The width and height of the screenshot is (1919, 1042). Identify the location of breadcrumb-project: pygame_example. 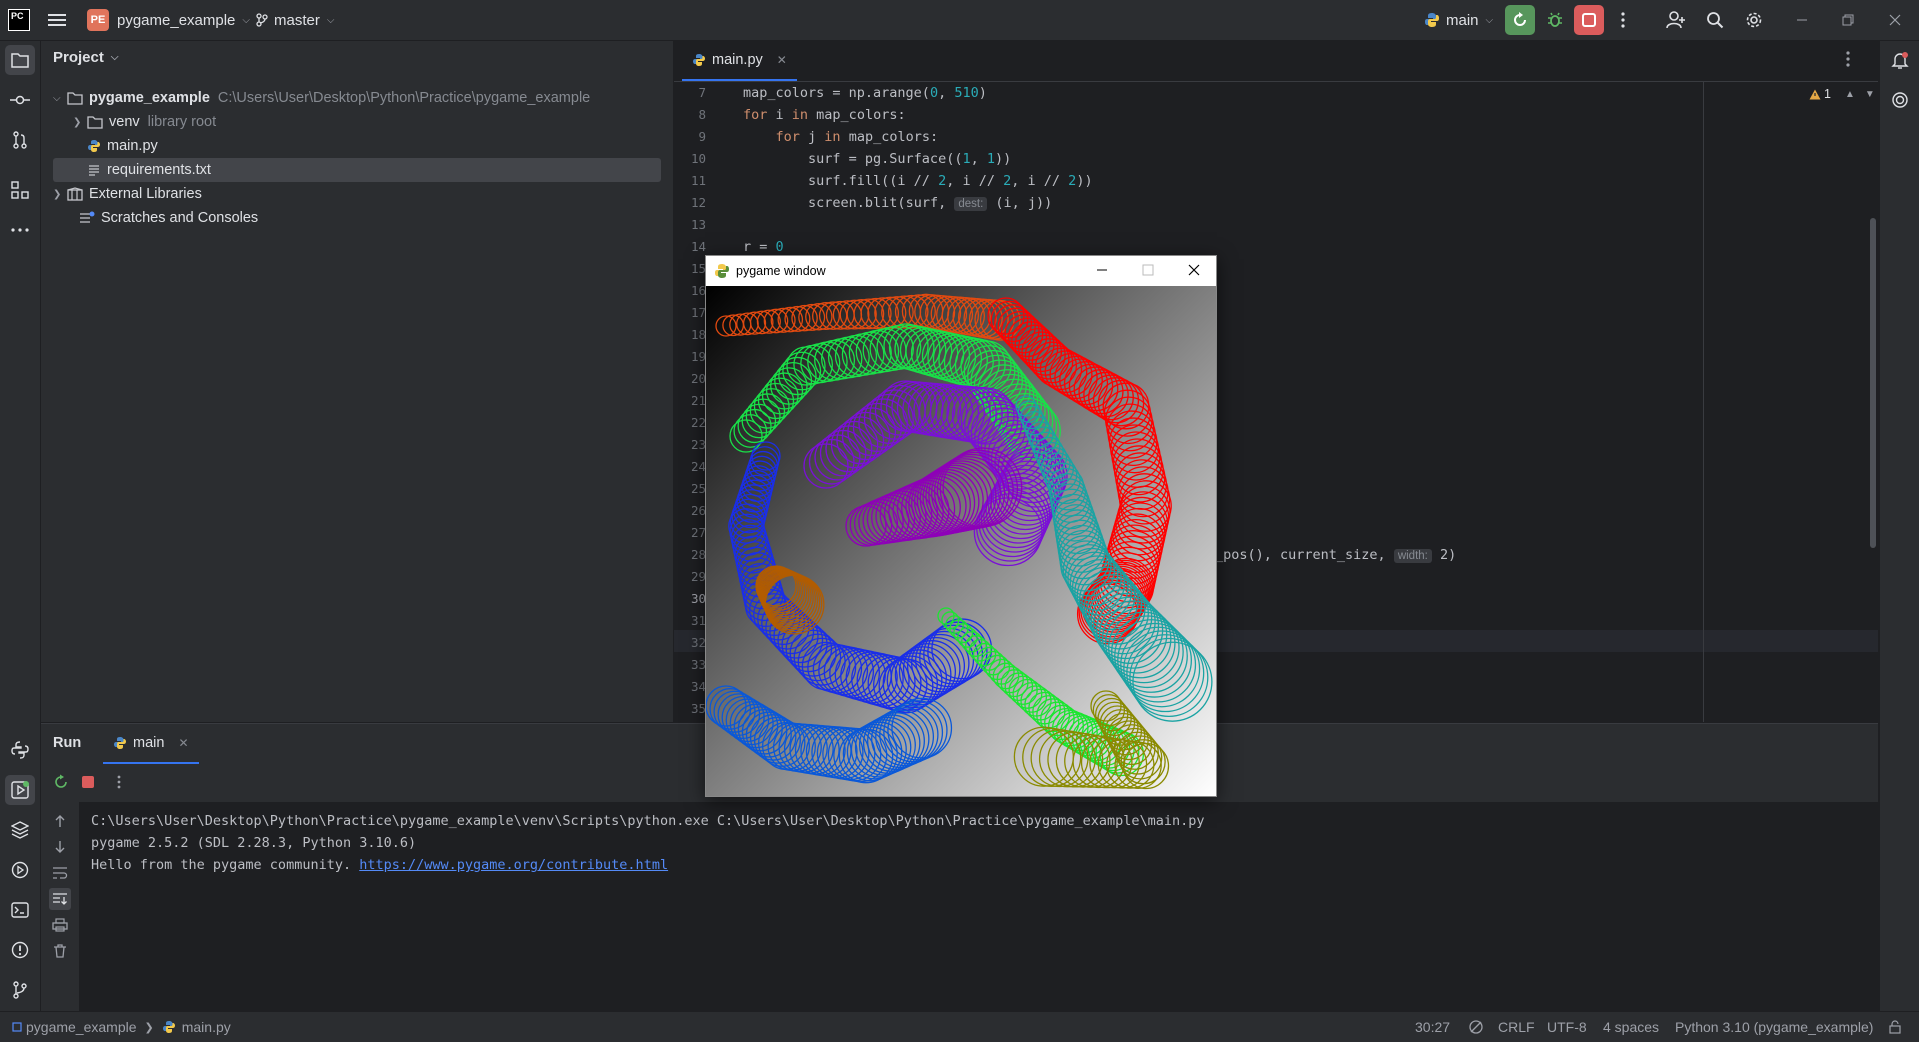
(81, 1027).